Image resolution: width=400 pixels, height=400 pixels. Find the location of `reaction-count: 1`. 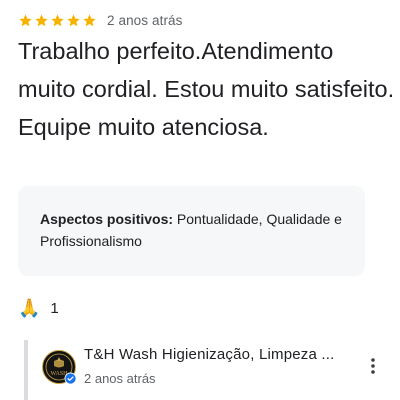

reaction-count: 1 is located at coordinates (54, 308).